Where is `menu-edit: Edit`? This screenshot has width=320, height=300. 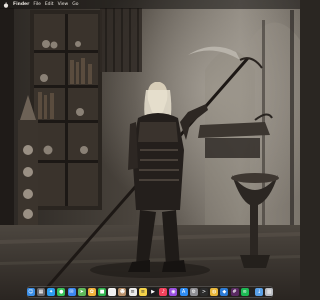
menu-edit: Edit is located at coordinates (49, 4).